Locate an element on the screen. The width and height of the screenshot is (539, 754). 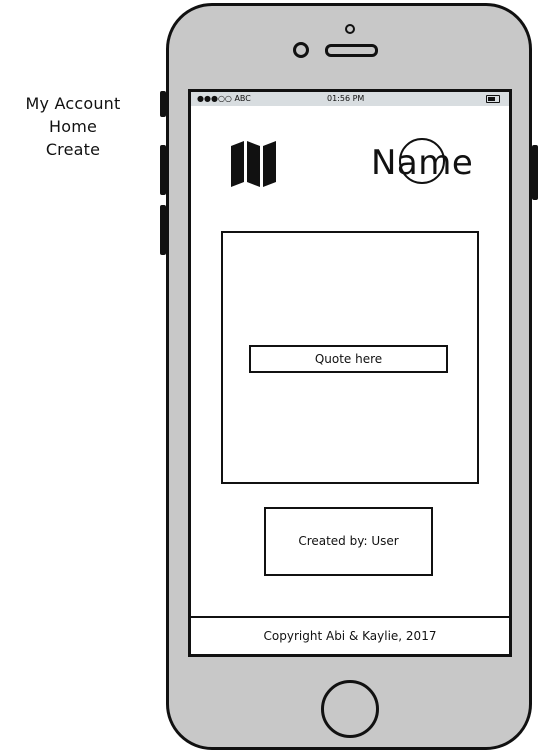
sensor-icon is located at coordinates (350, 29).